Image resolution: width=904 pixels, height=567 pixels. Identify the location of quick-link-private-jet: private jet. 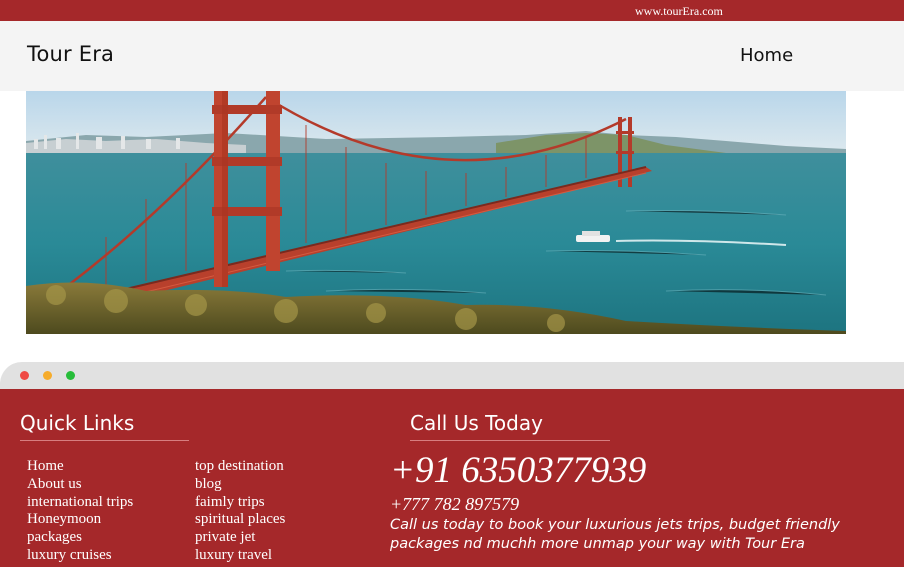
(240, 538).